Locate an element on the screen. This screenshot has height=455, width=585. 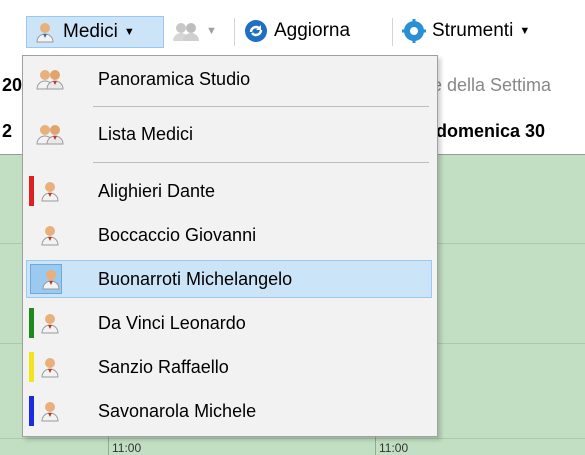
menu-item-da-vinci-leonardo: Da Vinci Leonardo is located at coordinates (229, 323).